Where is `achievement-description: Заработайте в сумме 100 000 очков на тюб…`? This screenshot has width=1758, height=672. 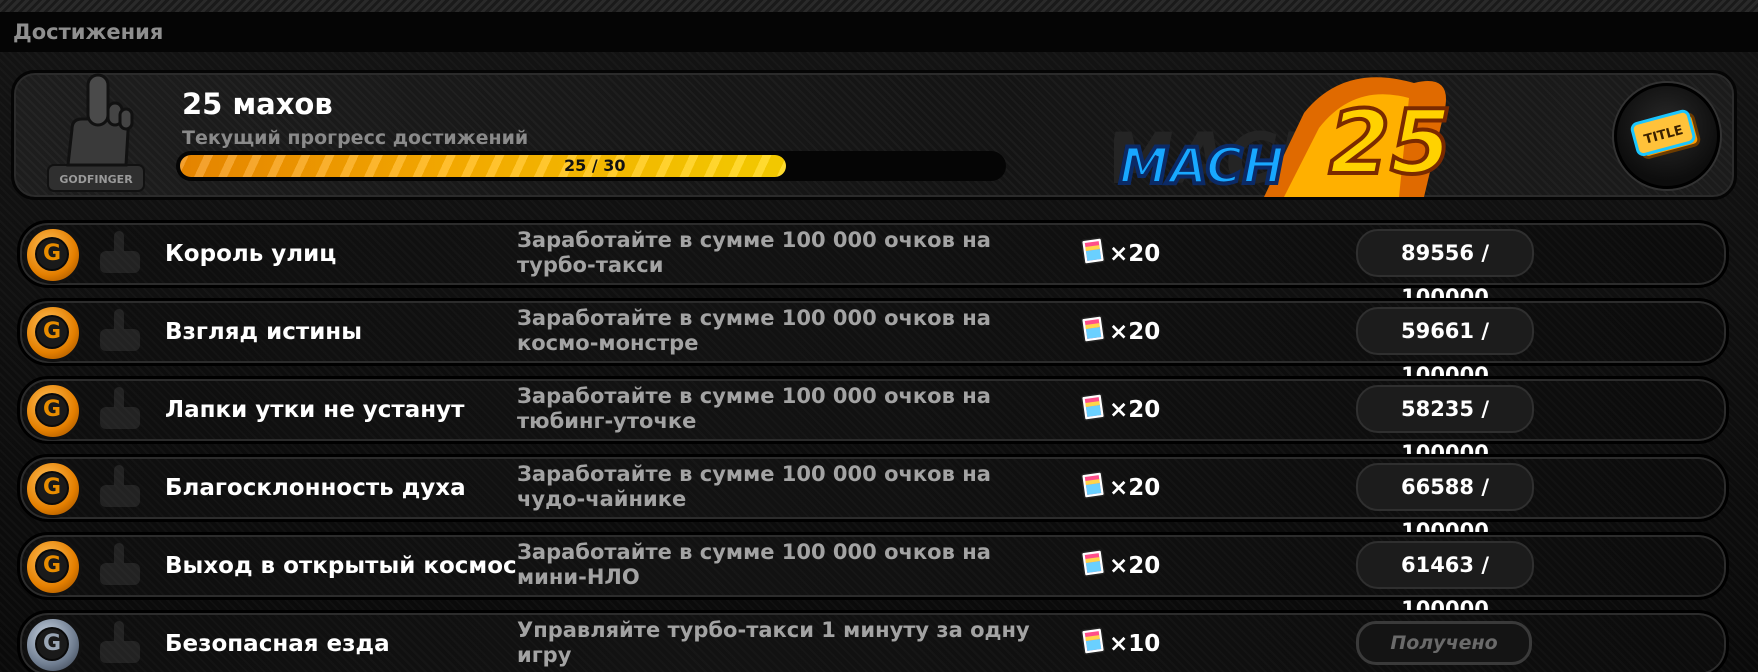
achievement-description: Заработайте в сумме 100 000 очков на тюб… is located at coordinates (754, 408).